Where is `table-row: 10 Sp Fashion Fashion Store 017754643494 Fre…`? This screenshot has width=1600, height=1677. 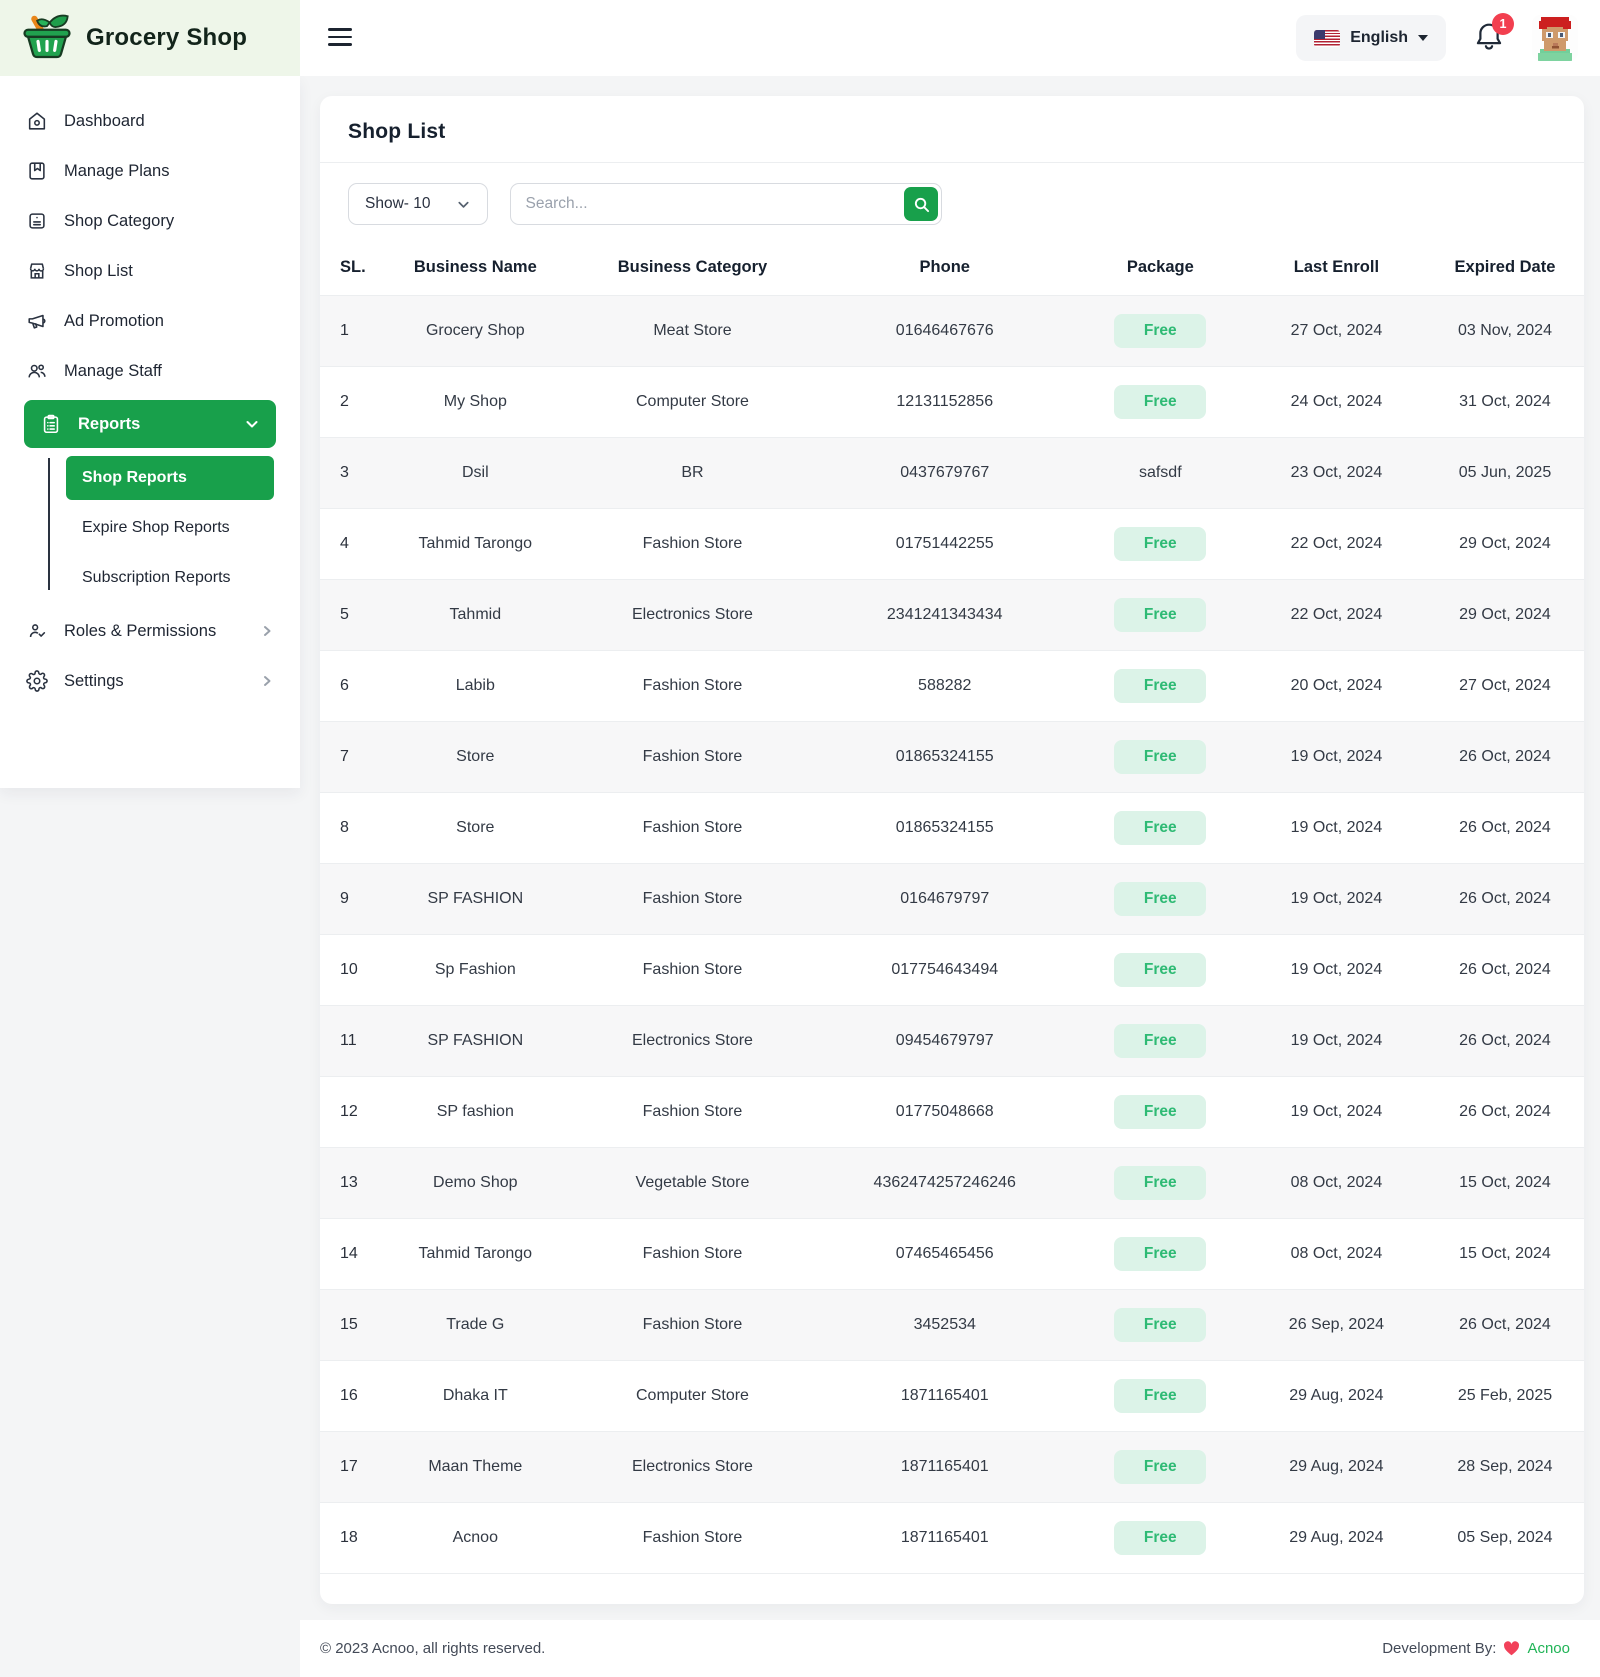 table-row: 10 Sp Fashion Fashion Store 017754643494 Fre… is located at coordinates (952, 970).